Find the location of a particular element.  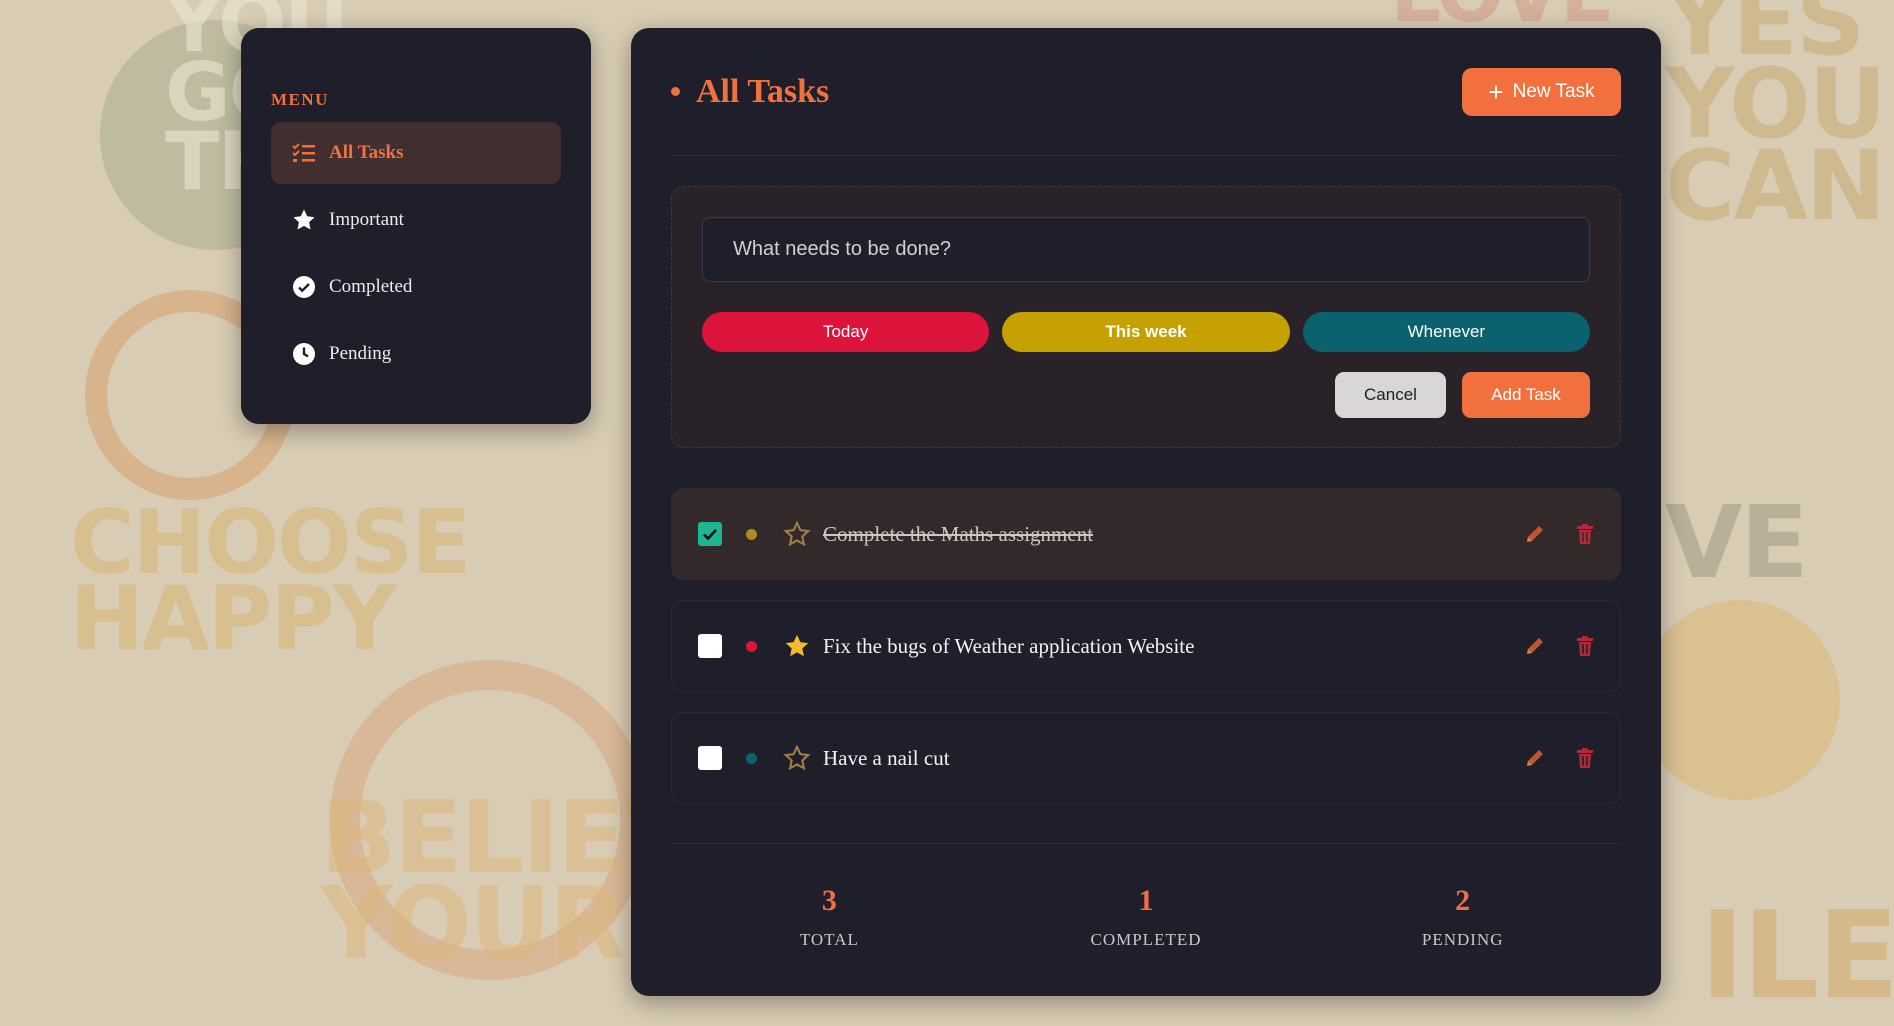

form-actions: Cancel Add Task is located at coordinates (1146, 395).